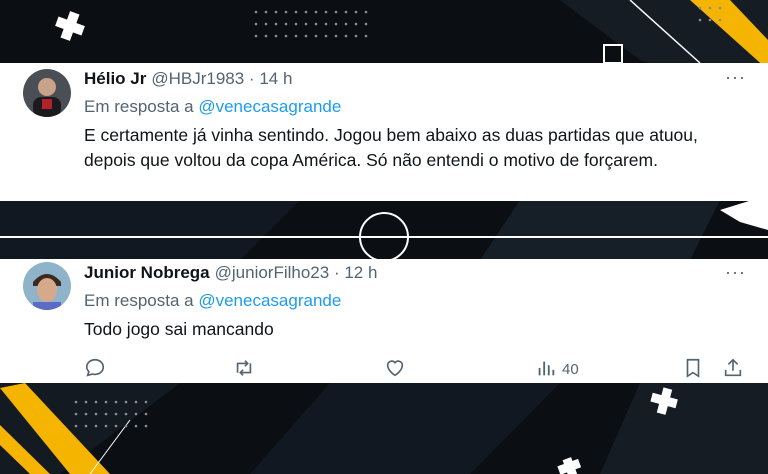 The image size is (768, 474). I want to click on bookmark-icon, so click(693, 368).